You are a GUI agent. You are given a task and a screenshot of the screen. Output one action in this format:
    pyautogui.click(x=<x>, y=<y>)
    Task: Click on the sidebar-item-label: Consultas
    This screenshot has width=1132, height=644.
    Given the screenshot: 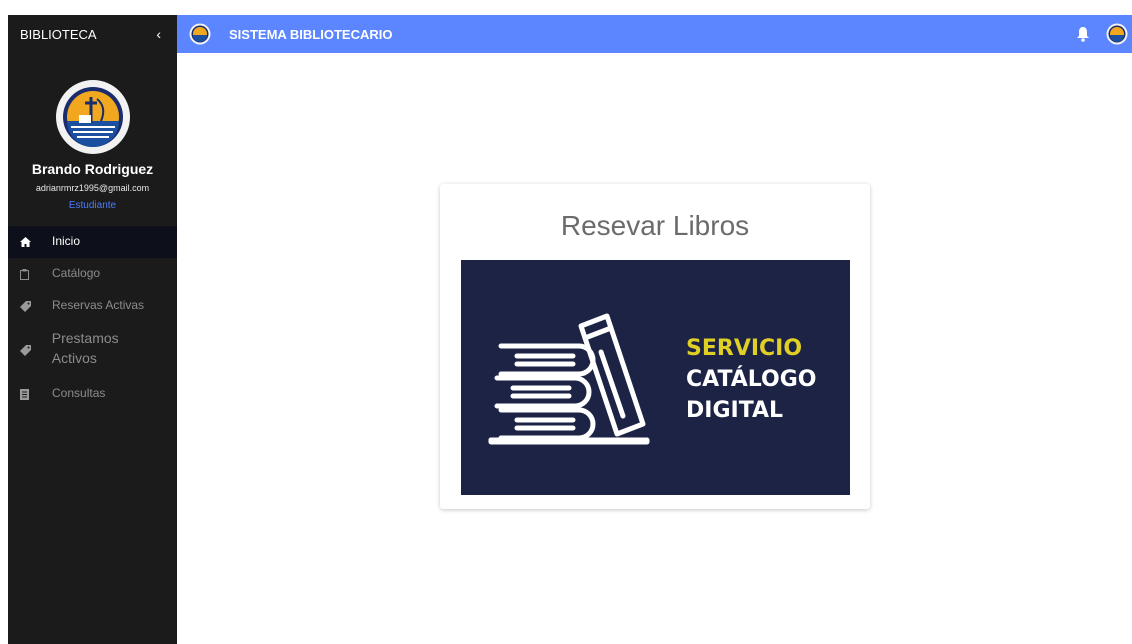 What is the action you would take?
    pyautogui.click(x=79, y=393)
    